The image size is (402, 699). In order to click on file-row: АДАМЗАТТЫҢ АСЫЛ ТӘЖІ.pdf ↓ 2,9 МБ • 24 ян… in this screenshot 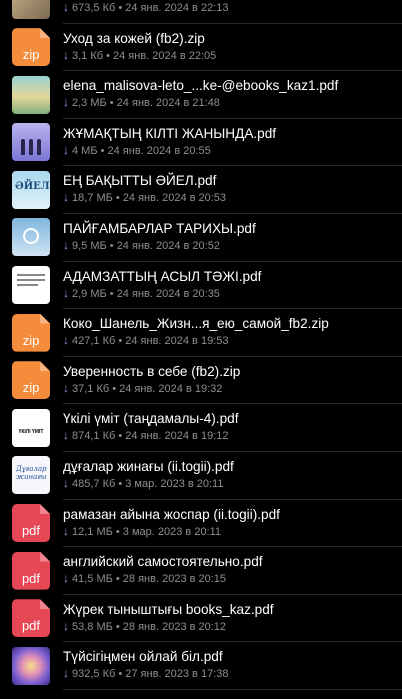, I will do `click(201, 286)`.